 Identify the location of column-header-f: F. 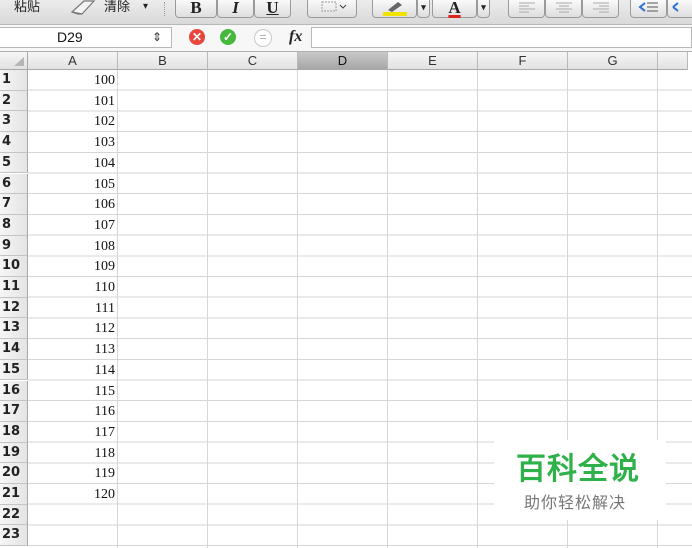
(523, 61).